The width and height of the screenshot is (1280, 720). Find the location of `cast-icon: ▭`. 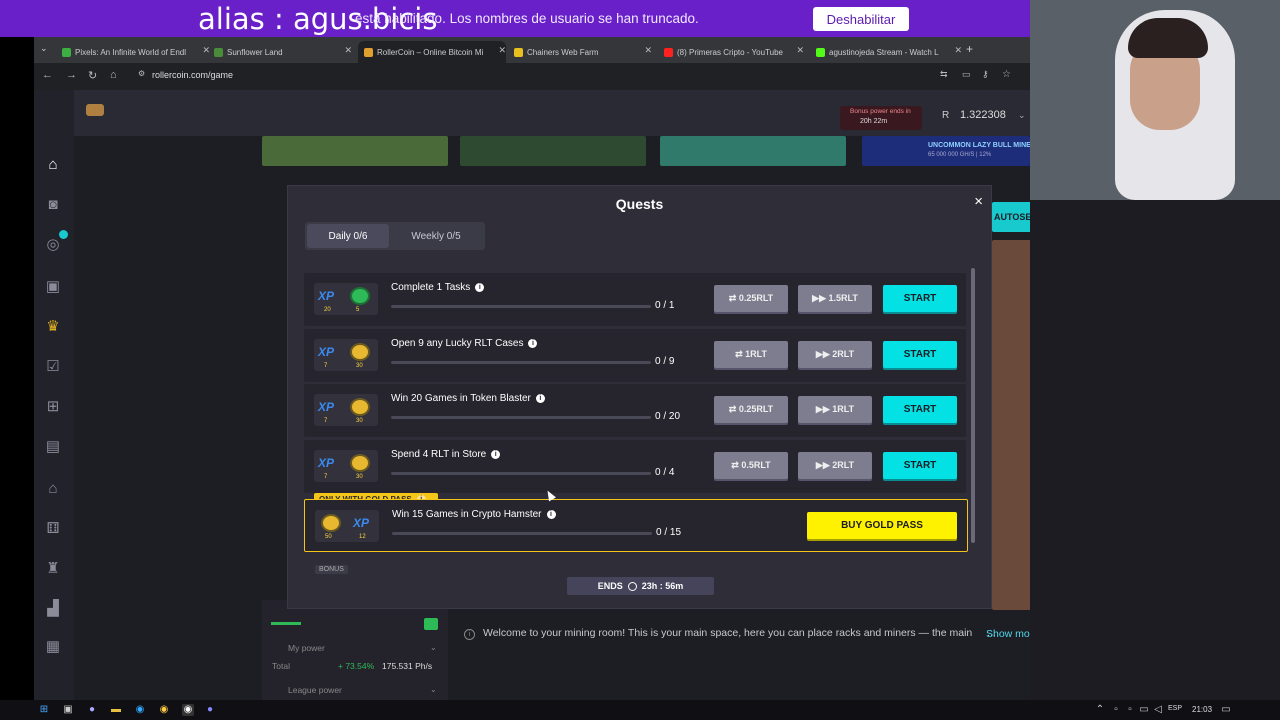

cast-icon: ▭ is located at coordinates (966, 74).